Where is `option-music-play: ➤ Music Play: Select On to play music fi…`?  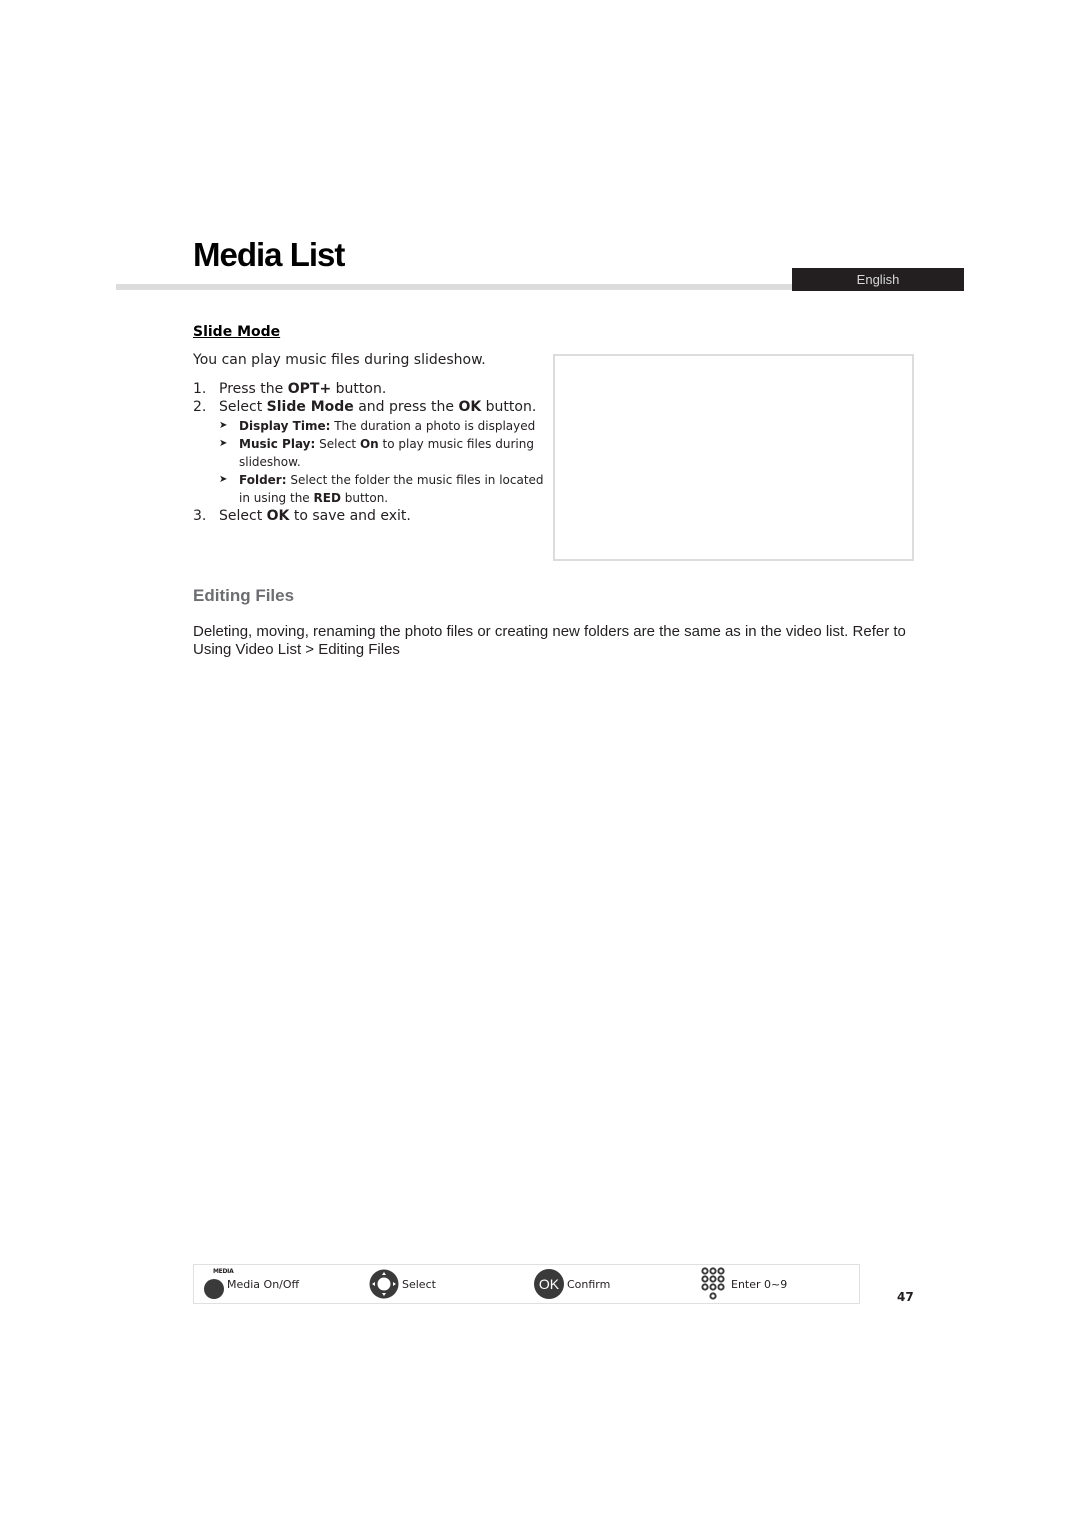 option-music-play: ➤ Music Play: Select On to play music fi… is located at coordinates (383, 453).